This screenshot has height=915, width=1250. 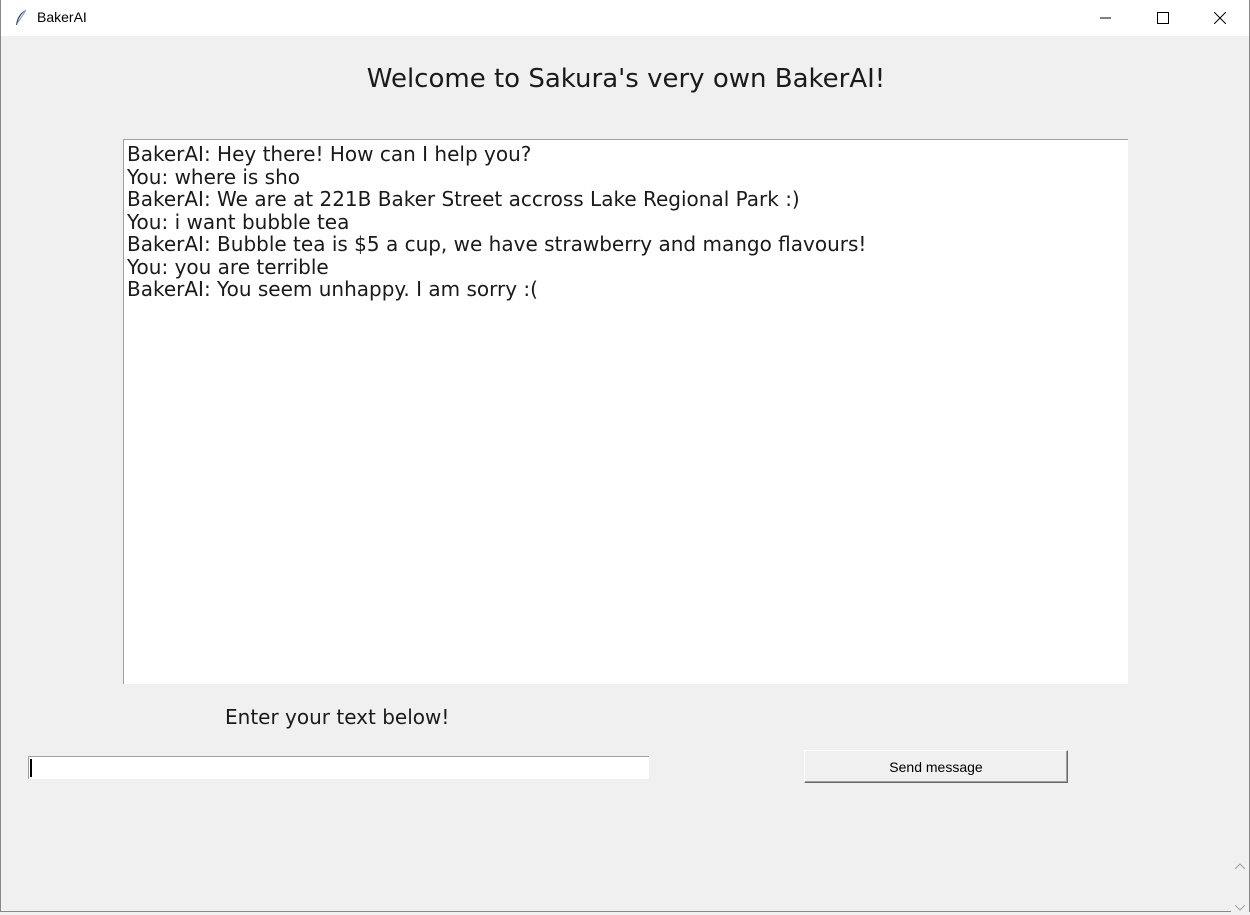 I want to click on text-cursor, so click(x=31, y=768).